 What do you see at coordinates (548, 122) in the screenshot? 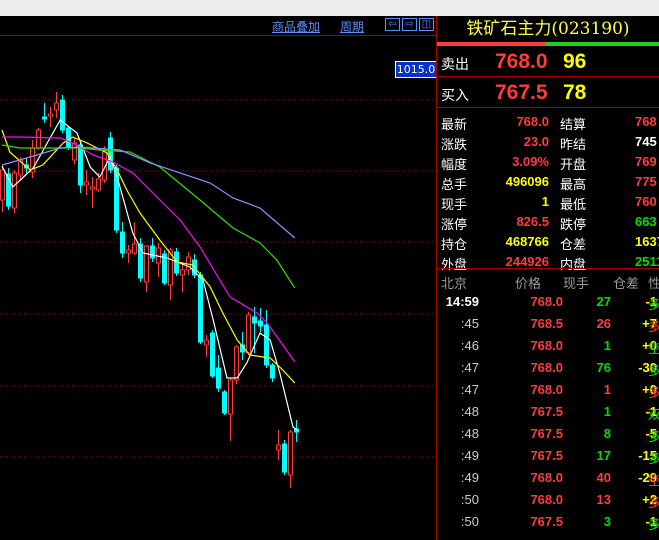
I see `stat-row: 最新 768.0 结算 768` at bounding box center [548, 122].